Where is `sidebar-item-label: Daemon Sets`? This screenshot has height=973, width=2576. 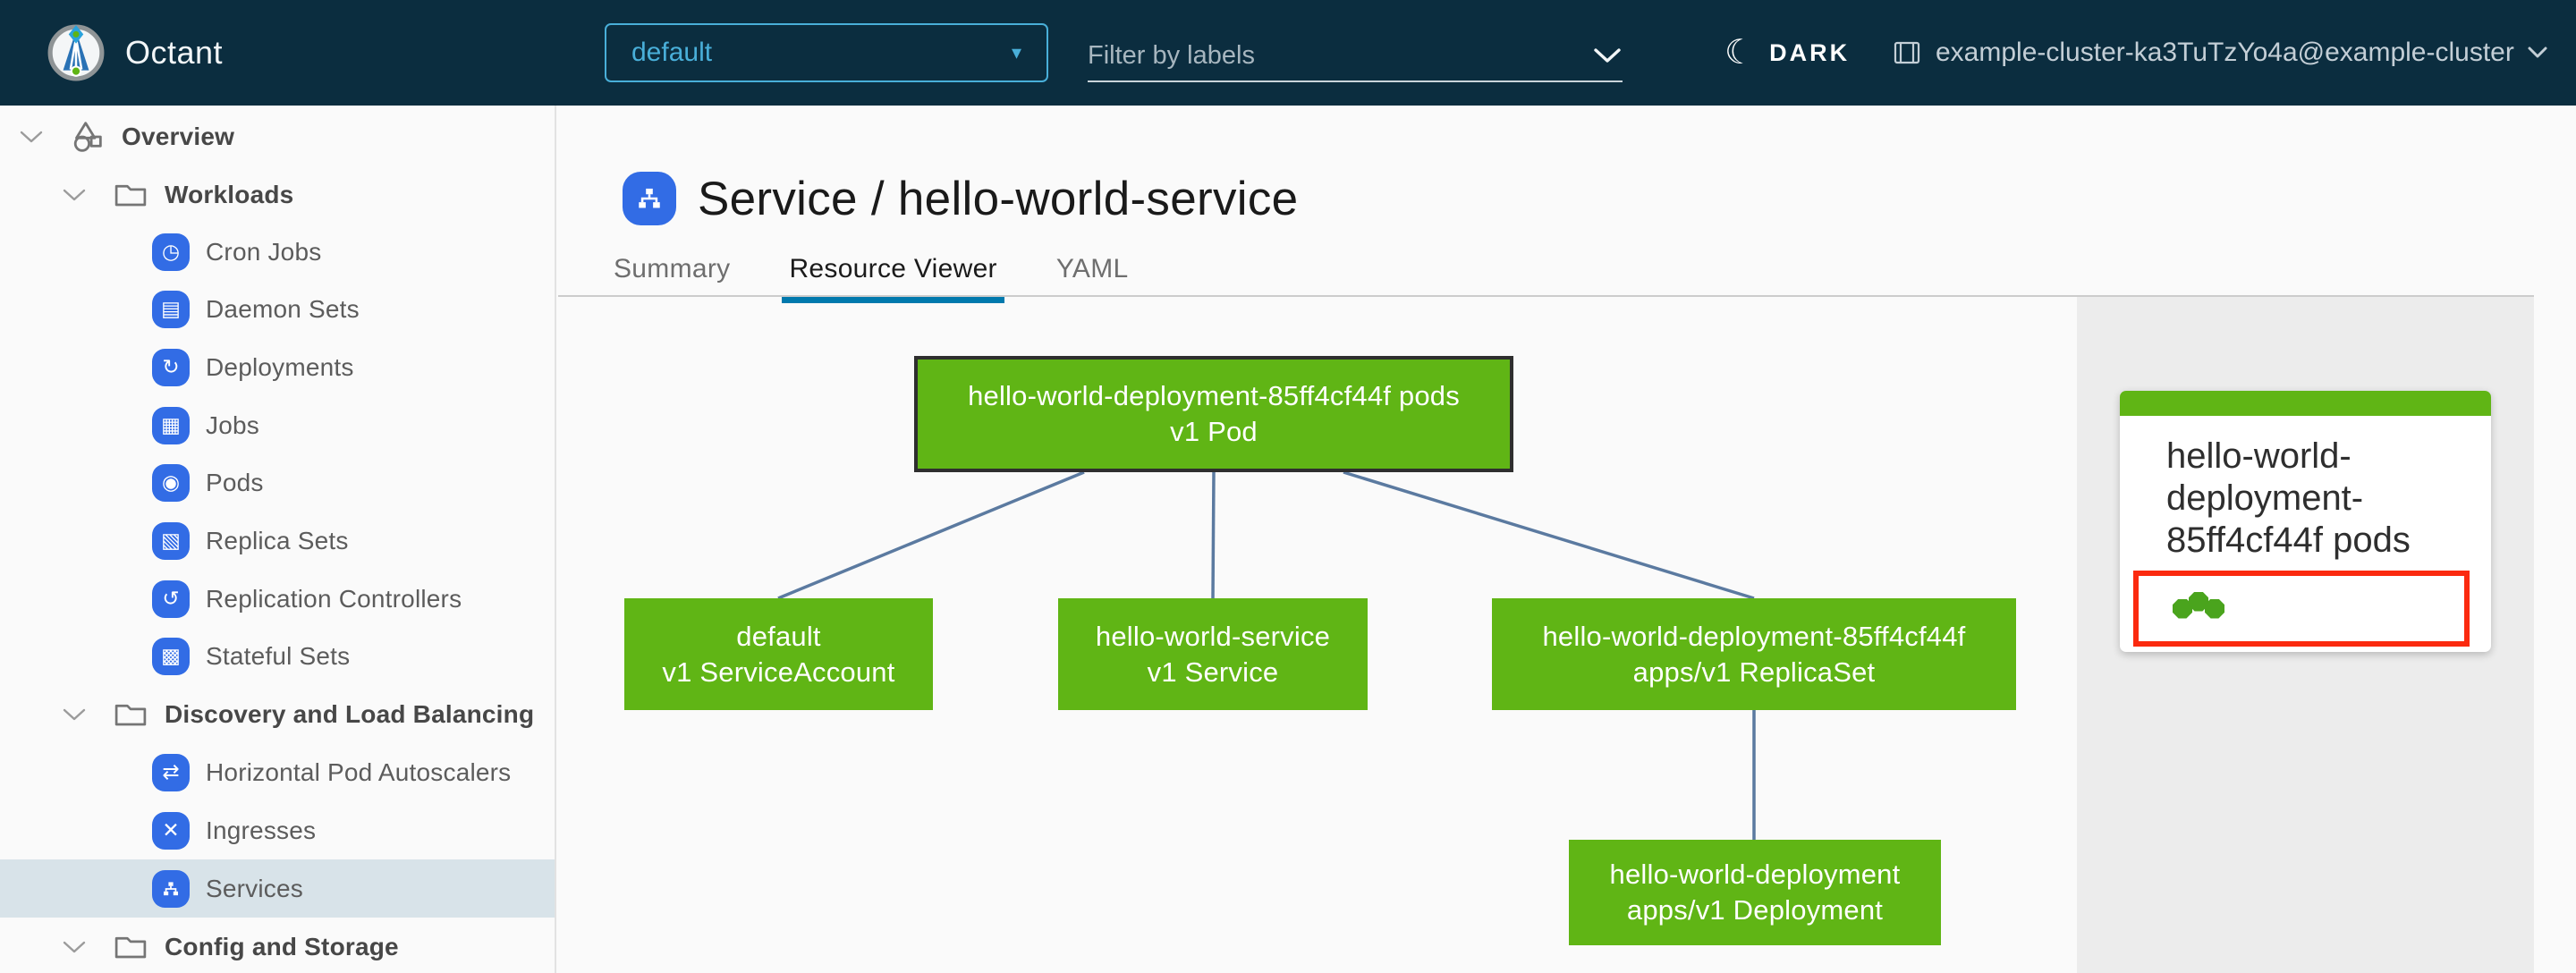
sidebar-item-label: Daemon Sets is located at coordinates (283, 308).